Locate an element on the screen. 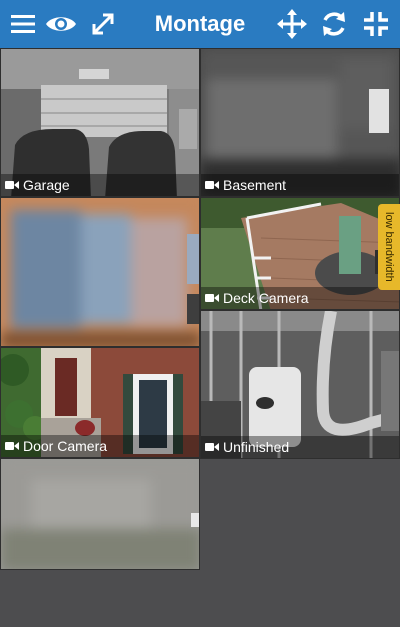  top-bar: Montage is located at coordinates (200, 24).